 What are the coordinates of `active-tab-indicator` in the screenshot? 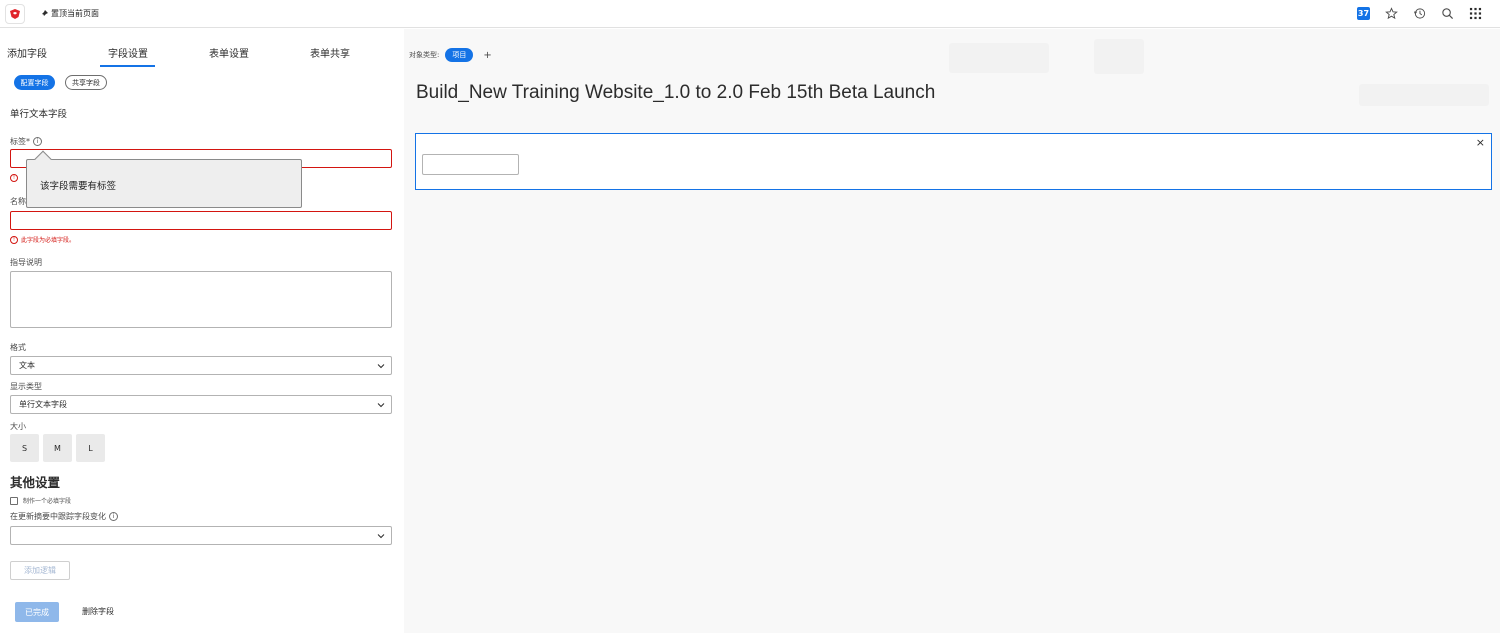 It's located at (127, 66).